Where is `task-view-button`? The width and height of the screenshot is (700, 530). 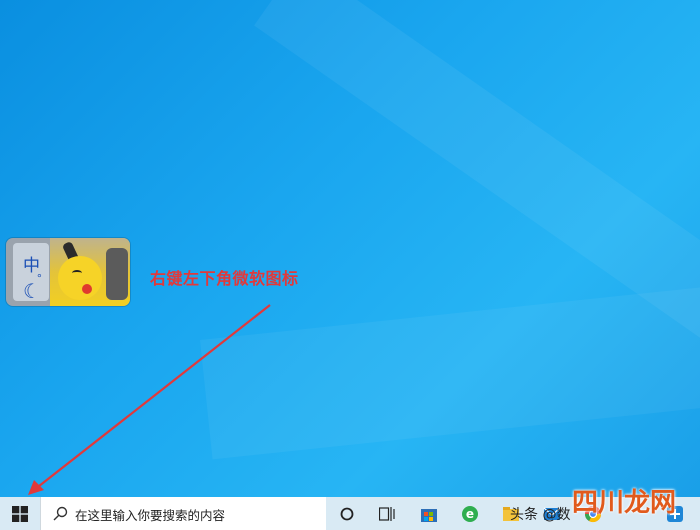
task-view-button is located at coordinates (387, 513).